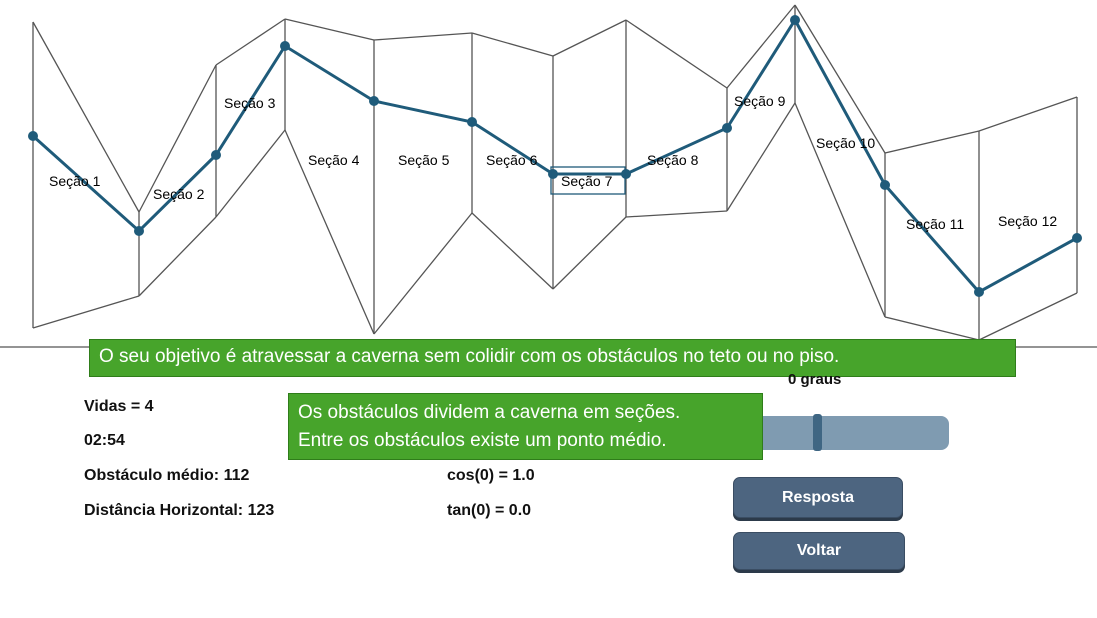  What do you see at coordinates (935, 224) in the screenshot?
I see `section-label-11: Seção 11` at bounding box center [935, 224].